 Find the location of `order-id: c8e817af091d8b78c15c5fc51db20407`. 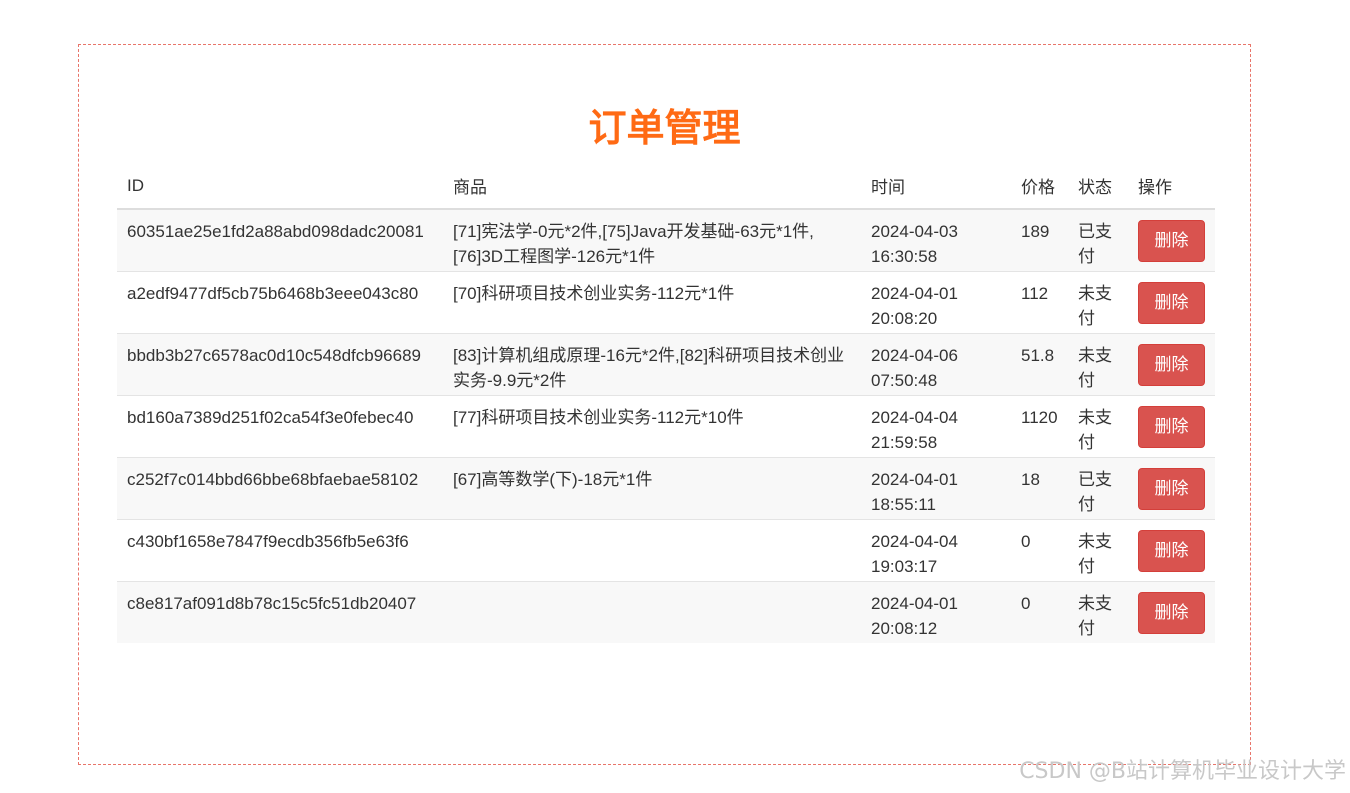

order-id: c8e817af091d8b78c15c5fc51db20407 is located at coordinates (280, 611).